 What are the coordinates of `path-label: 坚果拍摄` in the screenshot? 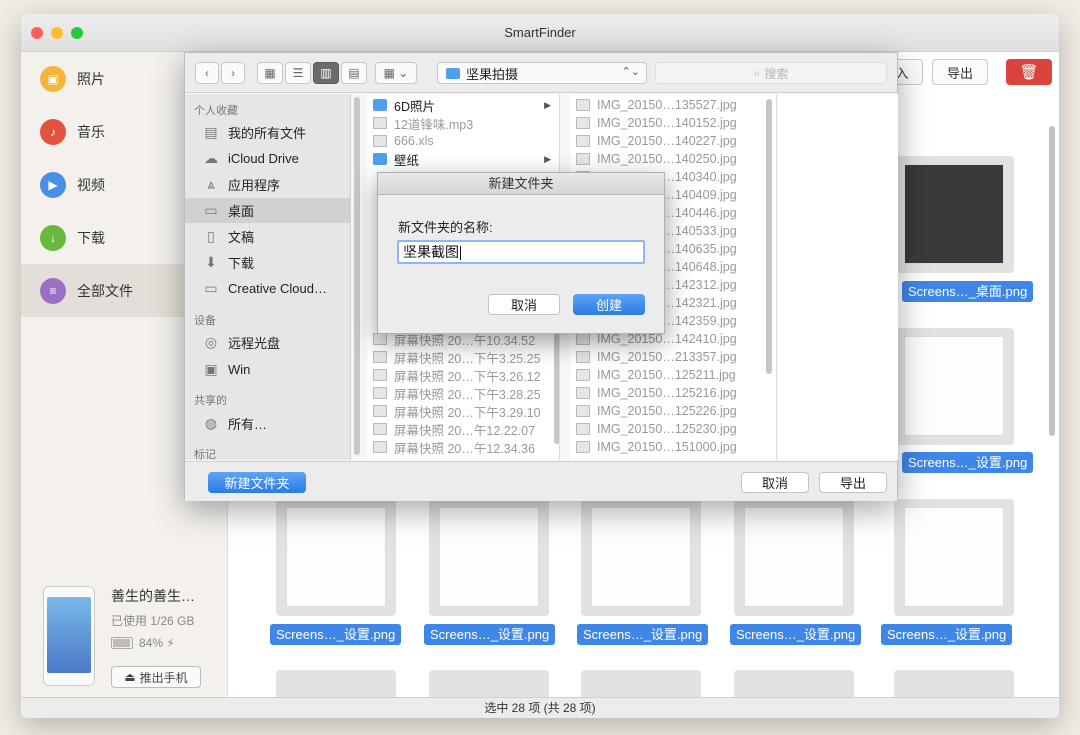 It's located at (492, 74).